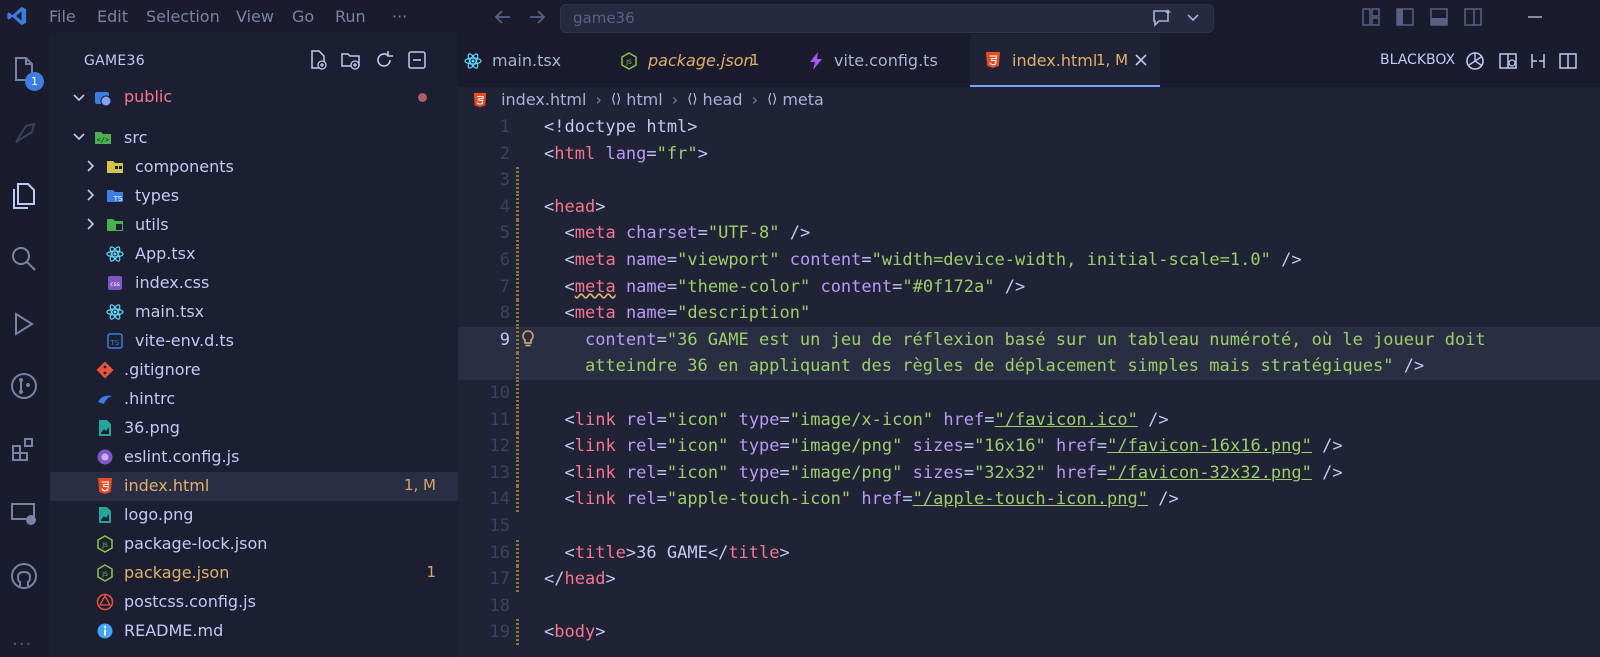 Image resolution: width=1600 pixels, height=657 pixels. Describe the element at coordinates (254, 138) in the screenshot. I see `tree-folder-src: </> src` at that location.